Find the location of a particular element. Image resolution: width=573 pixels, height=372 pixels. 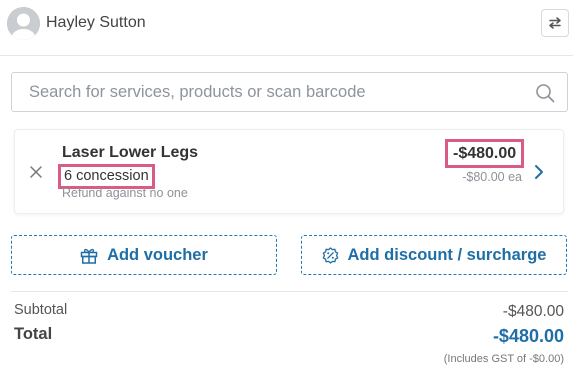

total-label: Total is located at coordinates (33, 334).